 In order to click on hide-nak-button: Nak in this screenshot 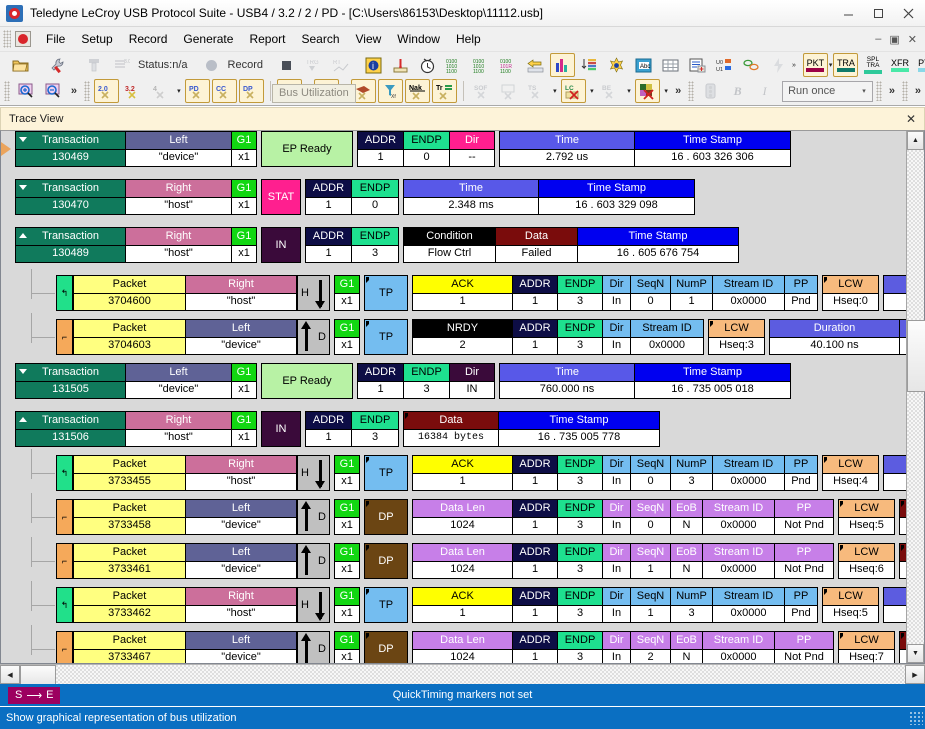, I will do `click(417, 91)`.